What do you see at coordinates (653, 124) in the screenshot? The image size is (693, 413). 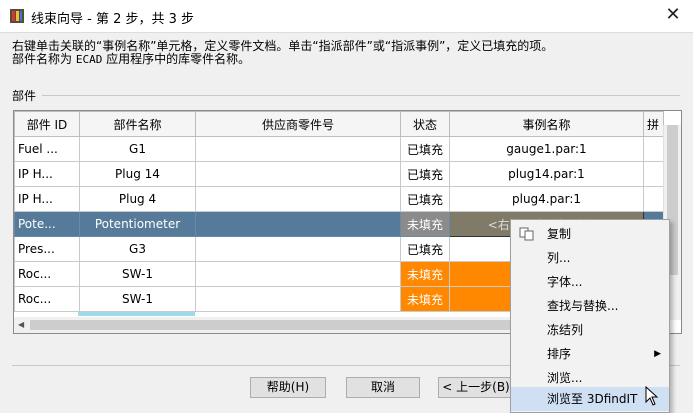 I see `col-header-truncated: 拼` at bounding box center [653, 124].